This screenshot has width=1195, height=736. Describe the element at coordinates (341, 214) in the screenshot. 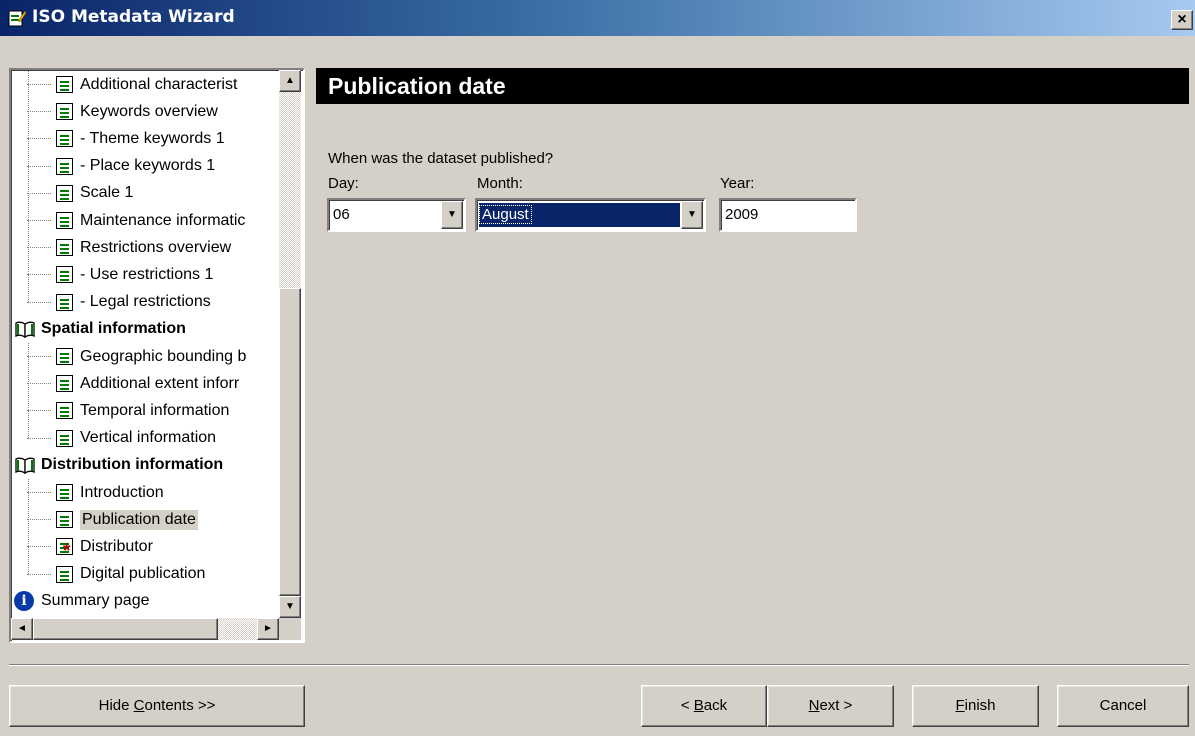

I see `day-value: 06` at that location.